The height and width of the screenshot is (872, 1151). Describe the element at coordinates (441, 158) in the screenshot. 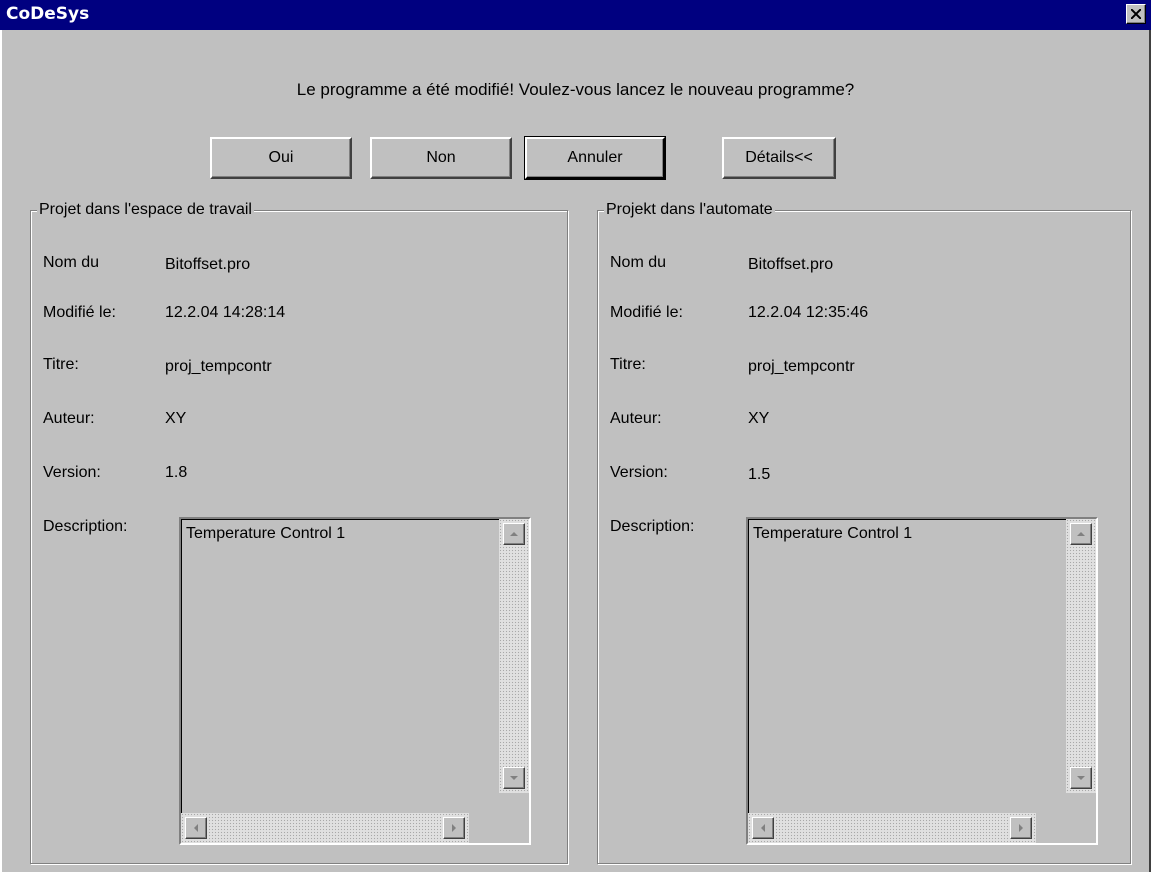

I see `no-button: Non` at that location.